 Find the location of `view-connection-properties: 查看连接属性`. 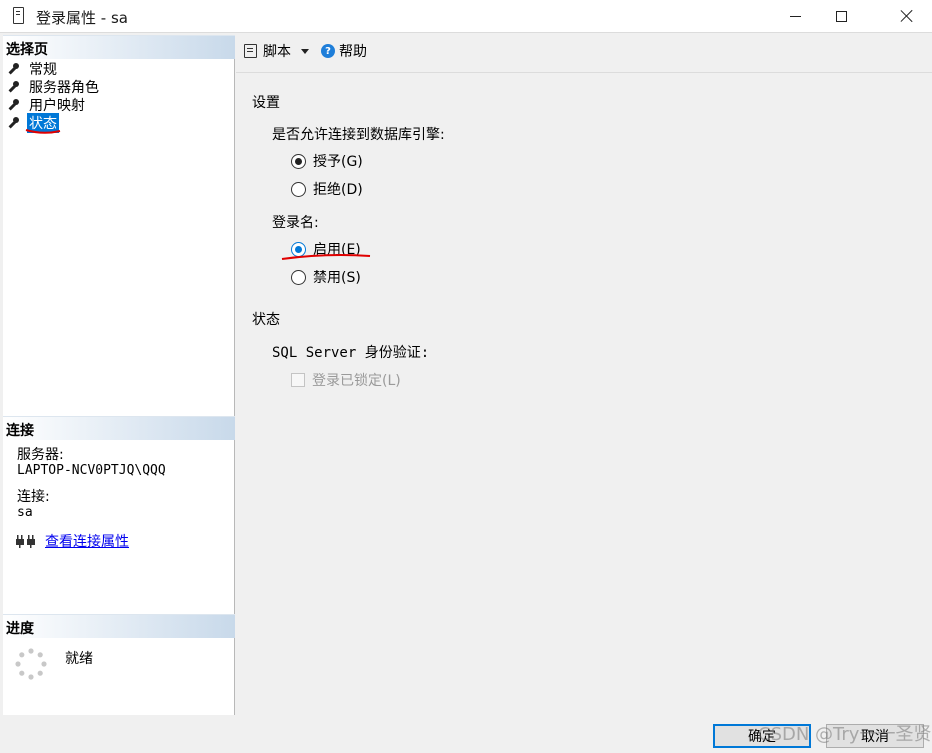

view-connection-properties: 查看连接属性 is located at coordinates (72, 541).